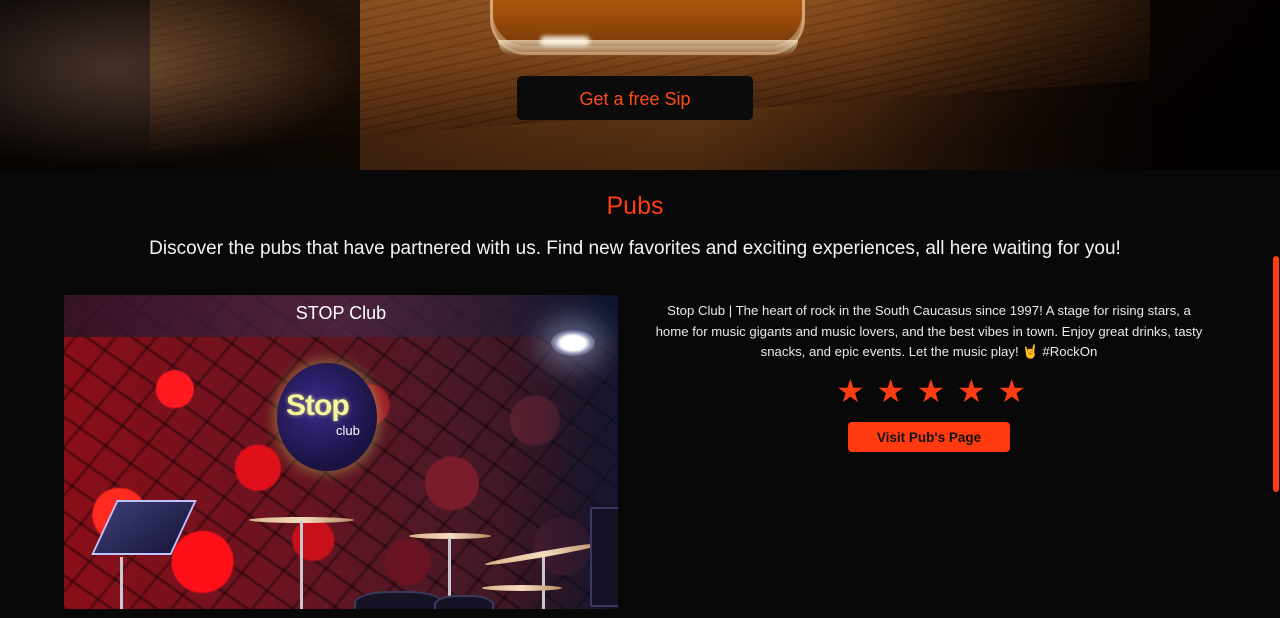 The height and width of the screenshot is (618, 1280). I want to click on scrollbar-thumb, so click(1276, 374).